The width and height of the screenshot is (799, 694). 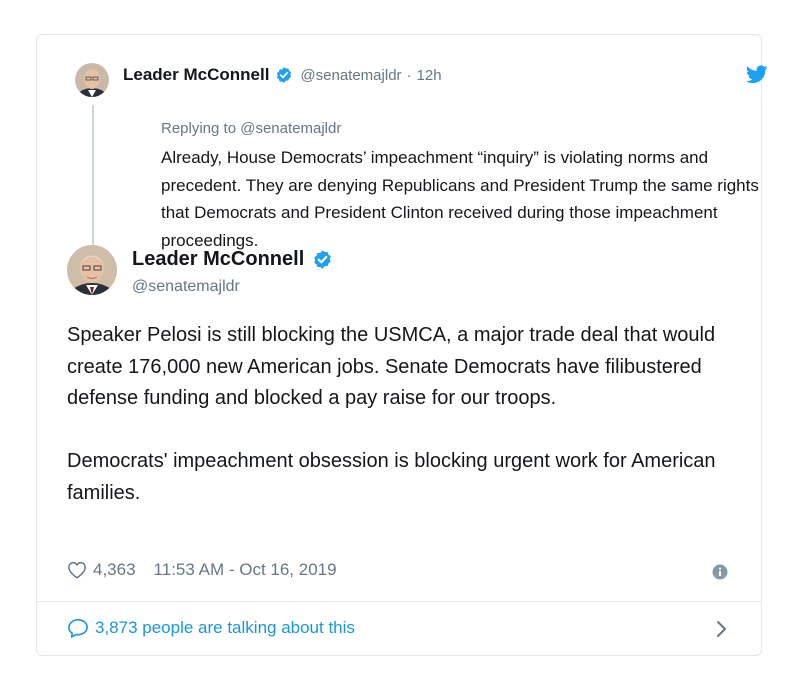 I want to click on speech-bubble-icon, so click(x=78, y=628).